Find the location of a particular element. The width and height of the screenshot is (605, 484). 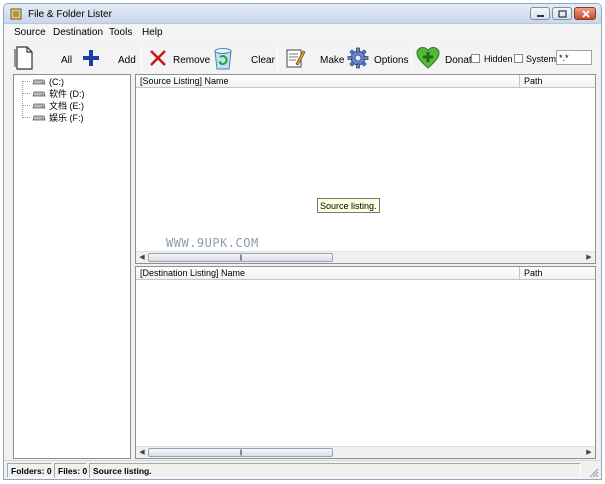

window-title: File & Folder Lister is located at coordinates (70, 14).